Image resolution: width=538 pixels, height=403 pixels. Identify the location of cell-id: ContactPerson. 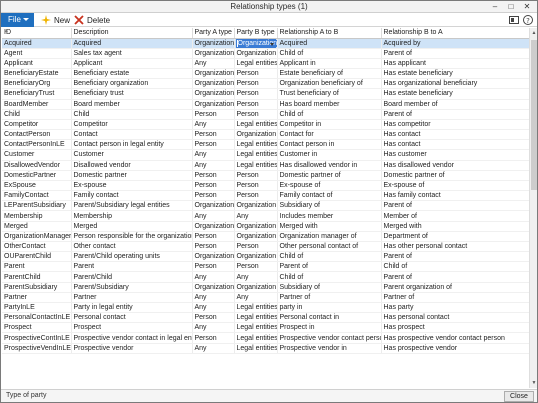
(37, 135).